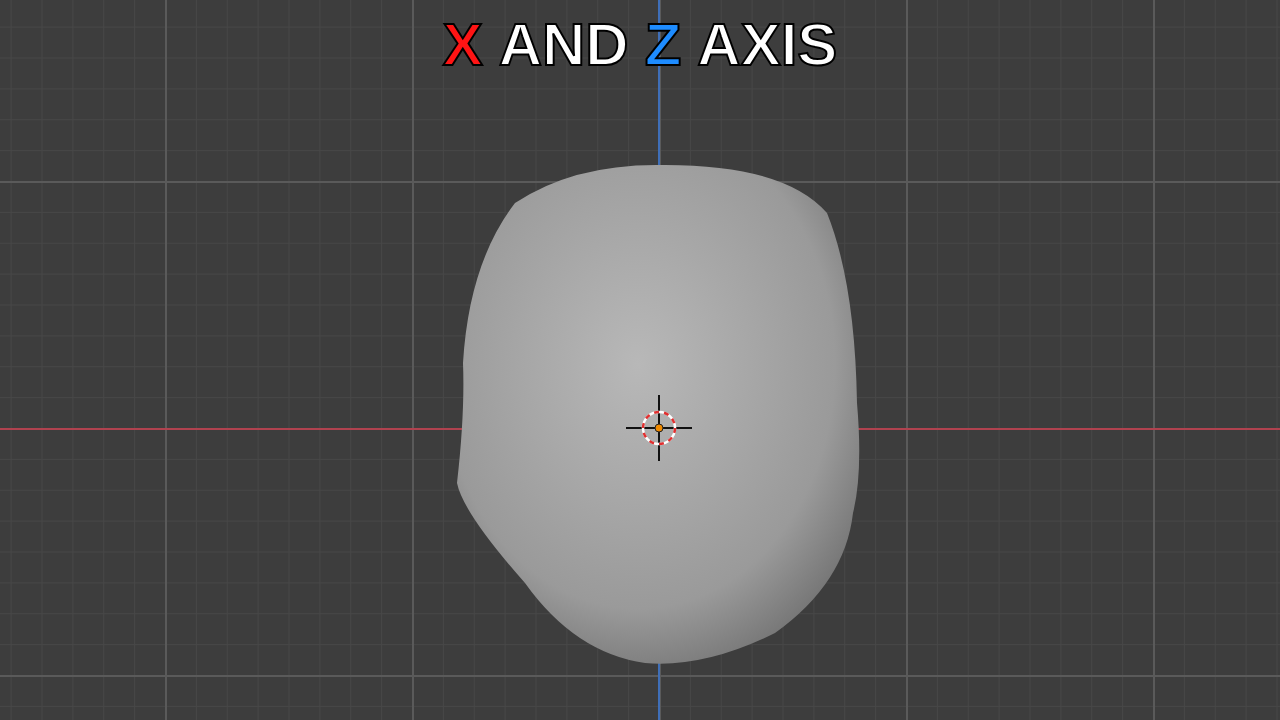 Image resolution: width=1280 pixels, height=720 pixels. Describe the element at coordinates (659, 428) in the screenshot. I see `3d-cursor-icon` at that location.